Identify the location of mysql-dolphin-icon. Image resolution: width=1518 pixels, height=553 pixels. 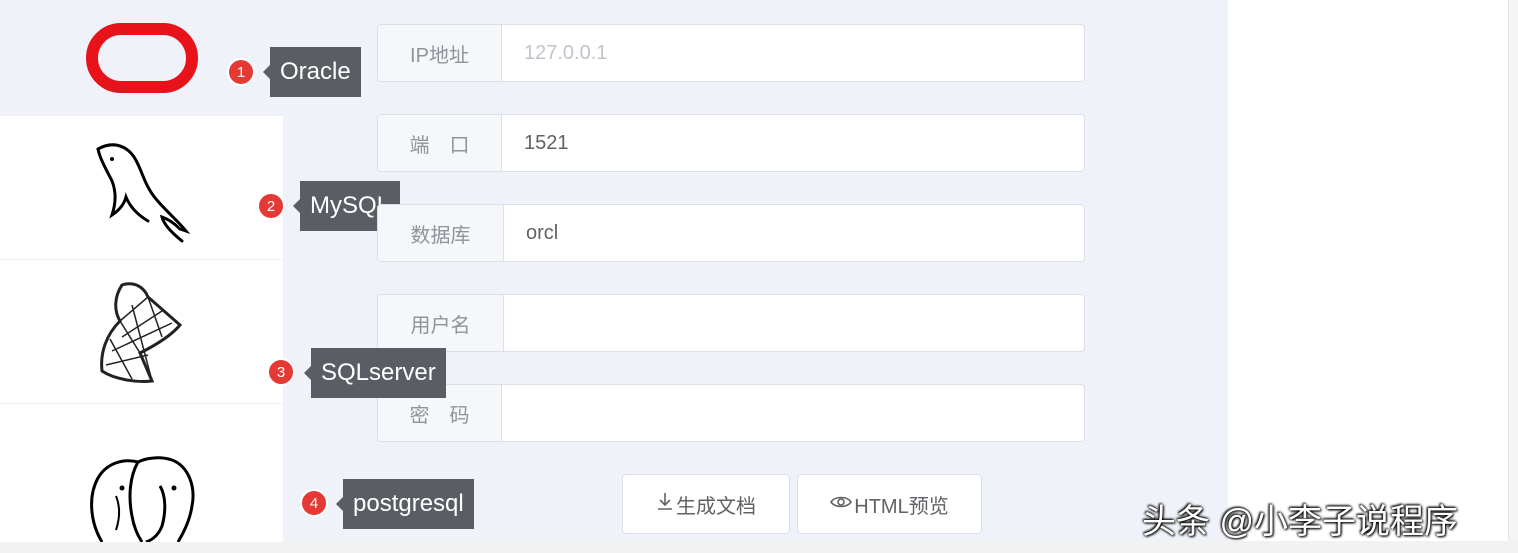
(142, 188).